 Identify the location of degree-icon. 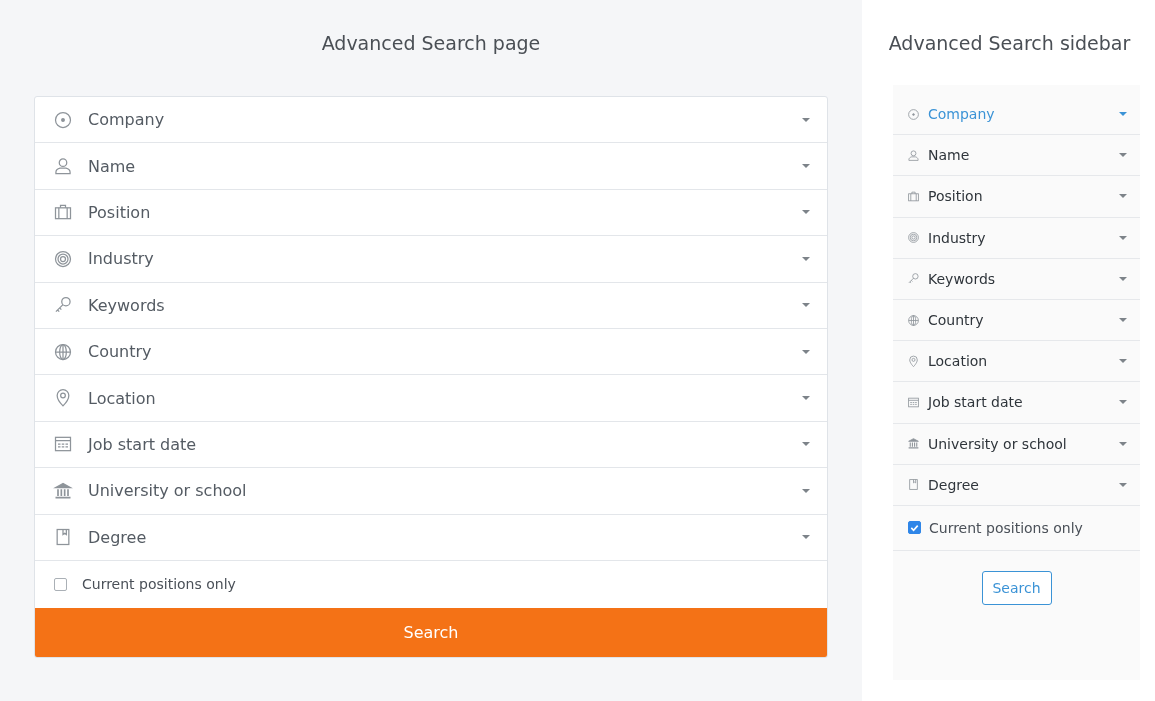
(913, 485).